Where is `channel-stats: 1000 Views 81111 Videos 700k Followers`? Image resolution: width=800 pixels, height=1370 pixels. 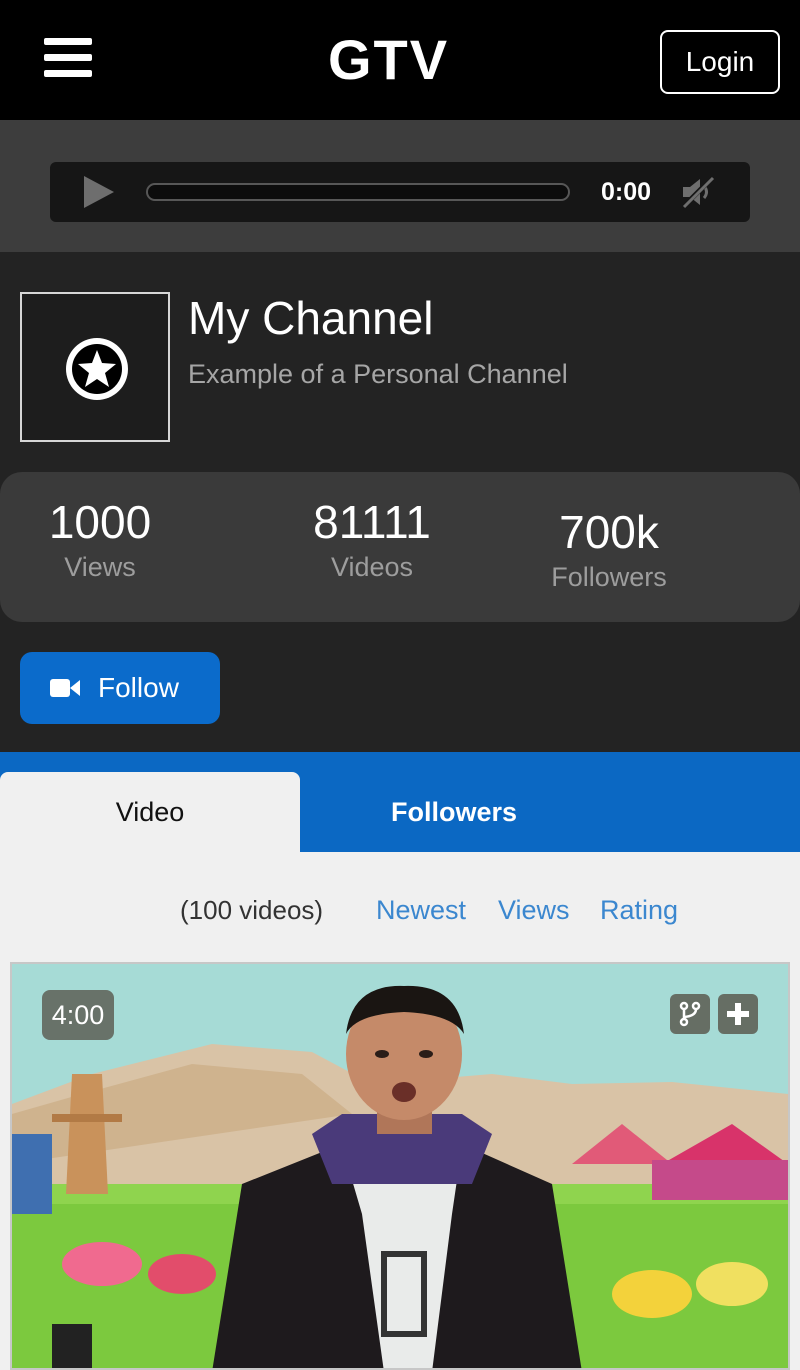
channel-stats: 1000 Views 81111 Videos 700k Followers is located at coordinates (400, 547).